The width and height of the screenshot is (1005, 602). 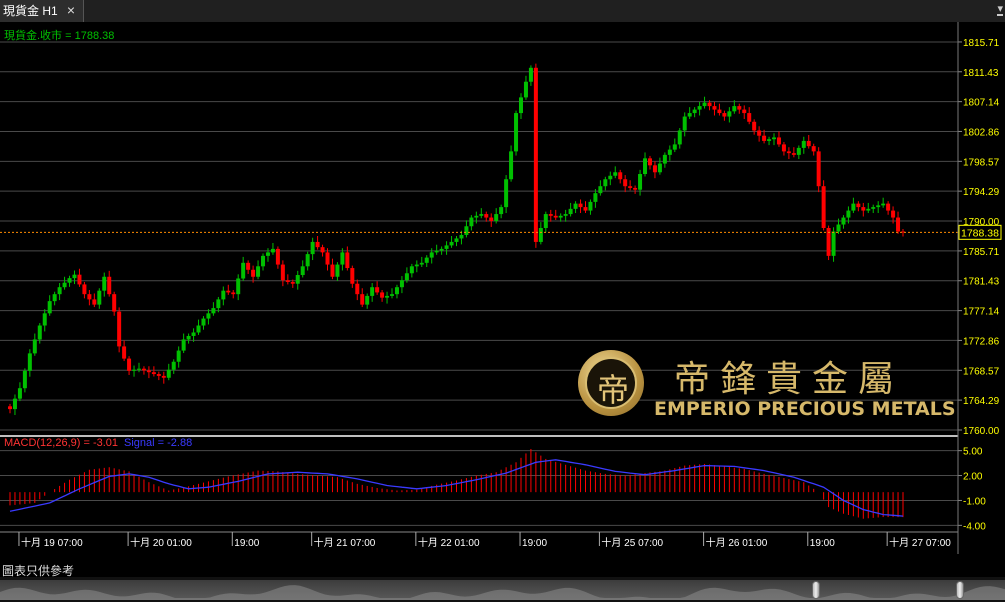 What do you see at coordinates (974, 501) in the screenshot?
I see `macd-tick-label: -1.00` at bounding box center [974, 501].